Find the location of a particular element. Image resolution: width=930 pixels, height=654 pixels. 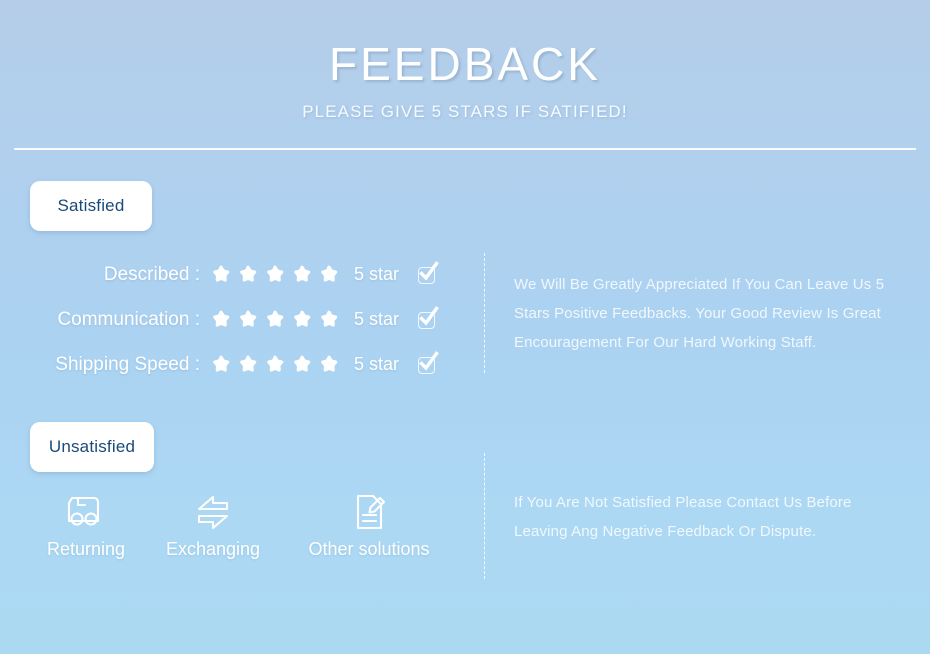

solutions-list: Returning Exchanging Other solutions is located at coordinates (250, 524).